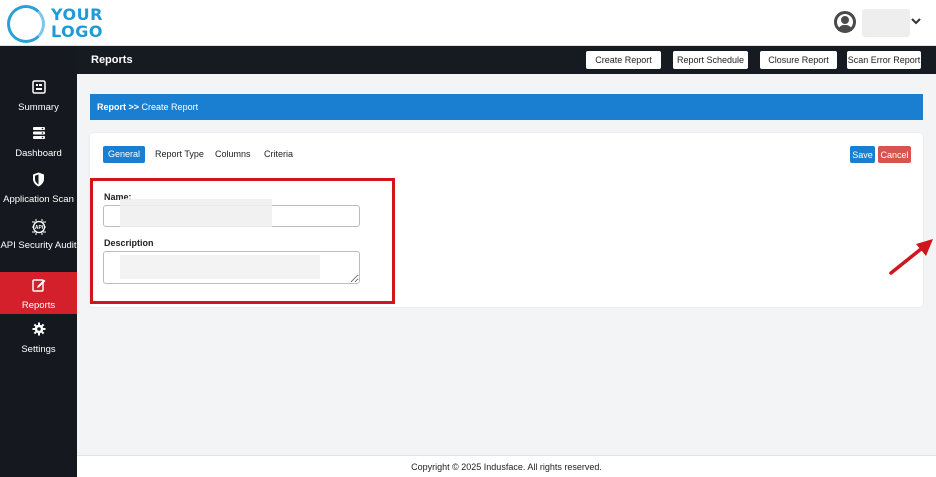 The height and width of the screenshot is (477, 936). Describe the element at coordinates (38, 135) in the screenshot. I see `dashboard-icon` at that location.